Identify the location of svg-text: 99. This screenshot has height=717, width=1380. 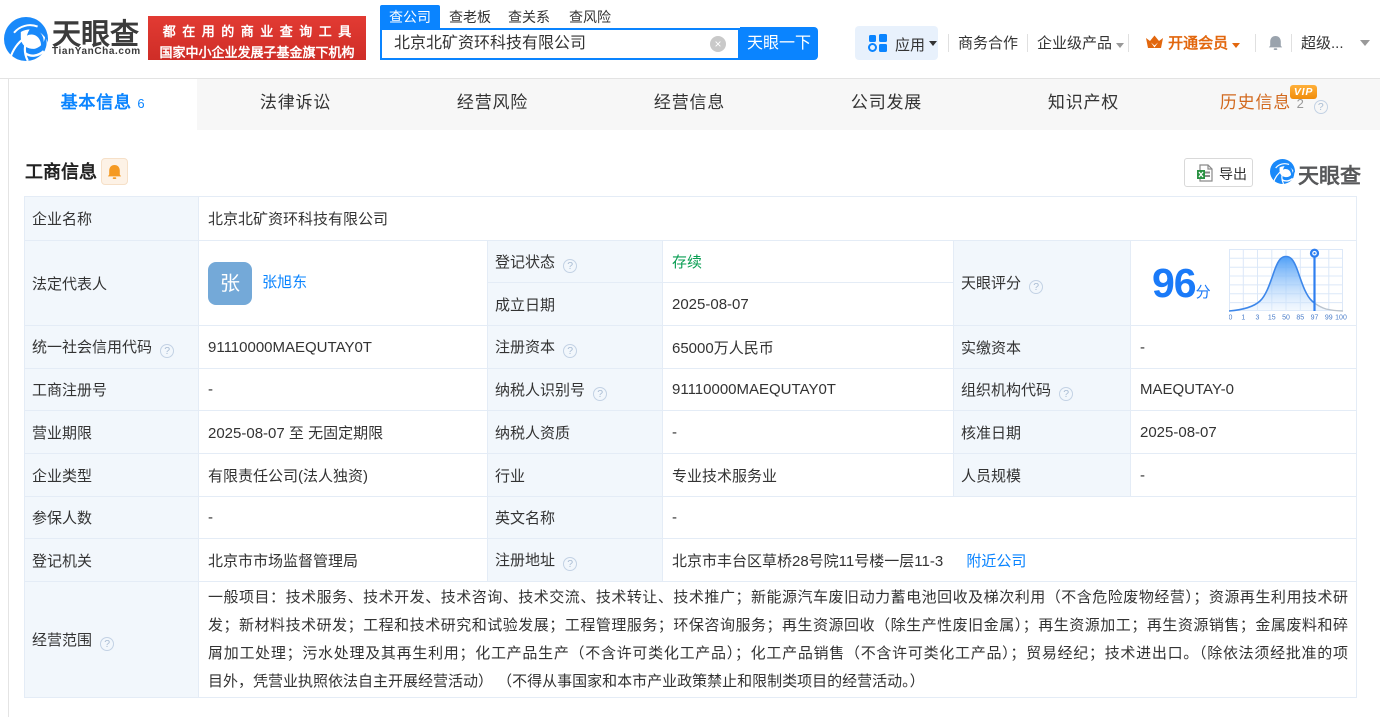
(1329, 318).